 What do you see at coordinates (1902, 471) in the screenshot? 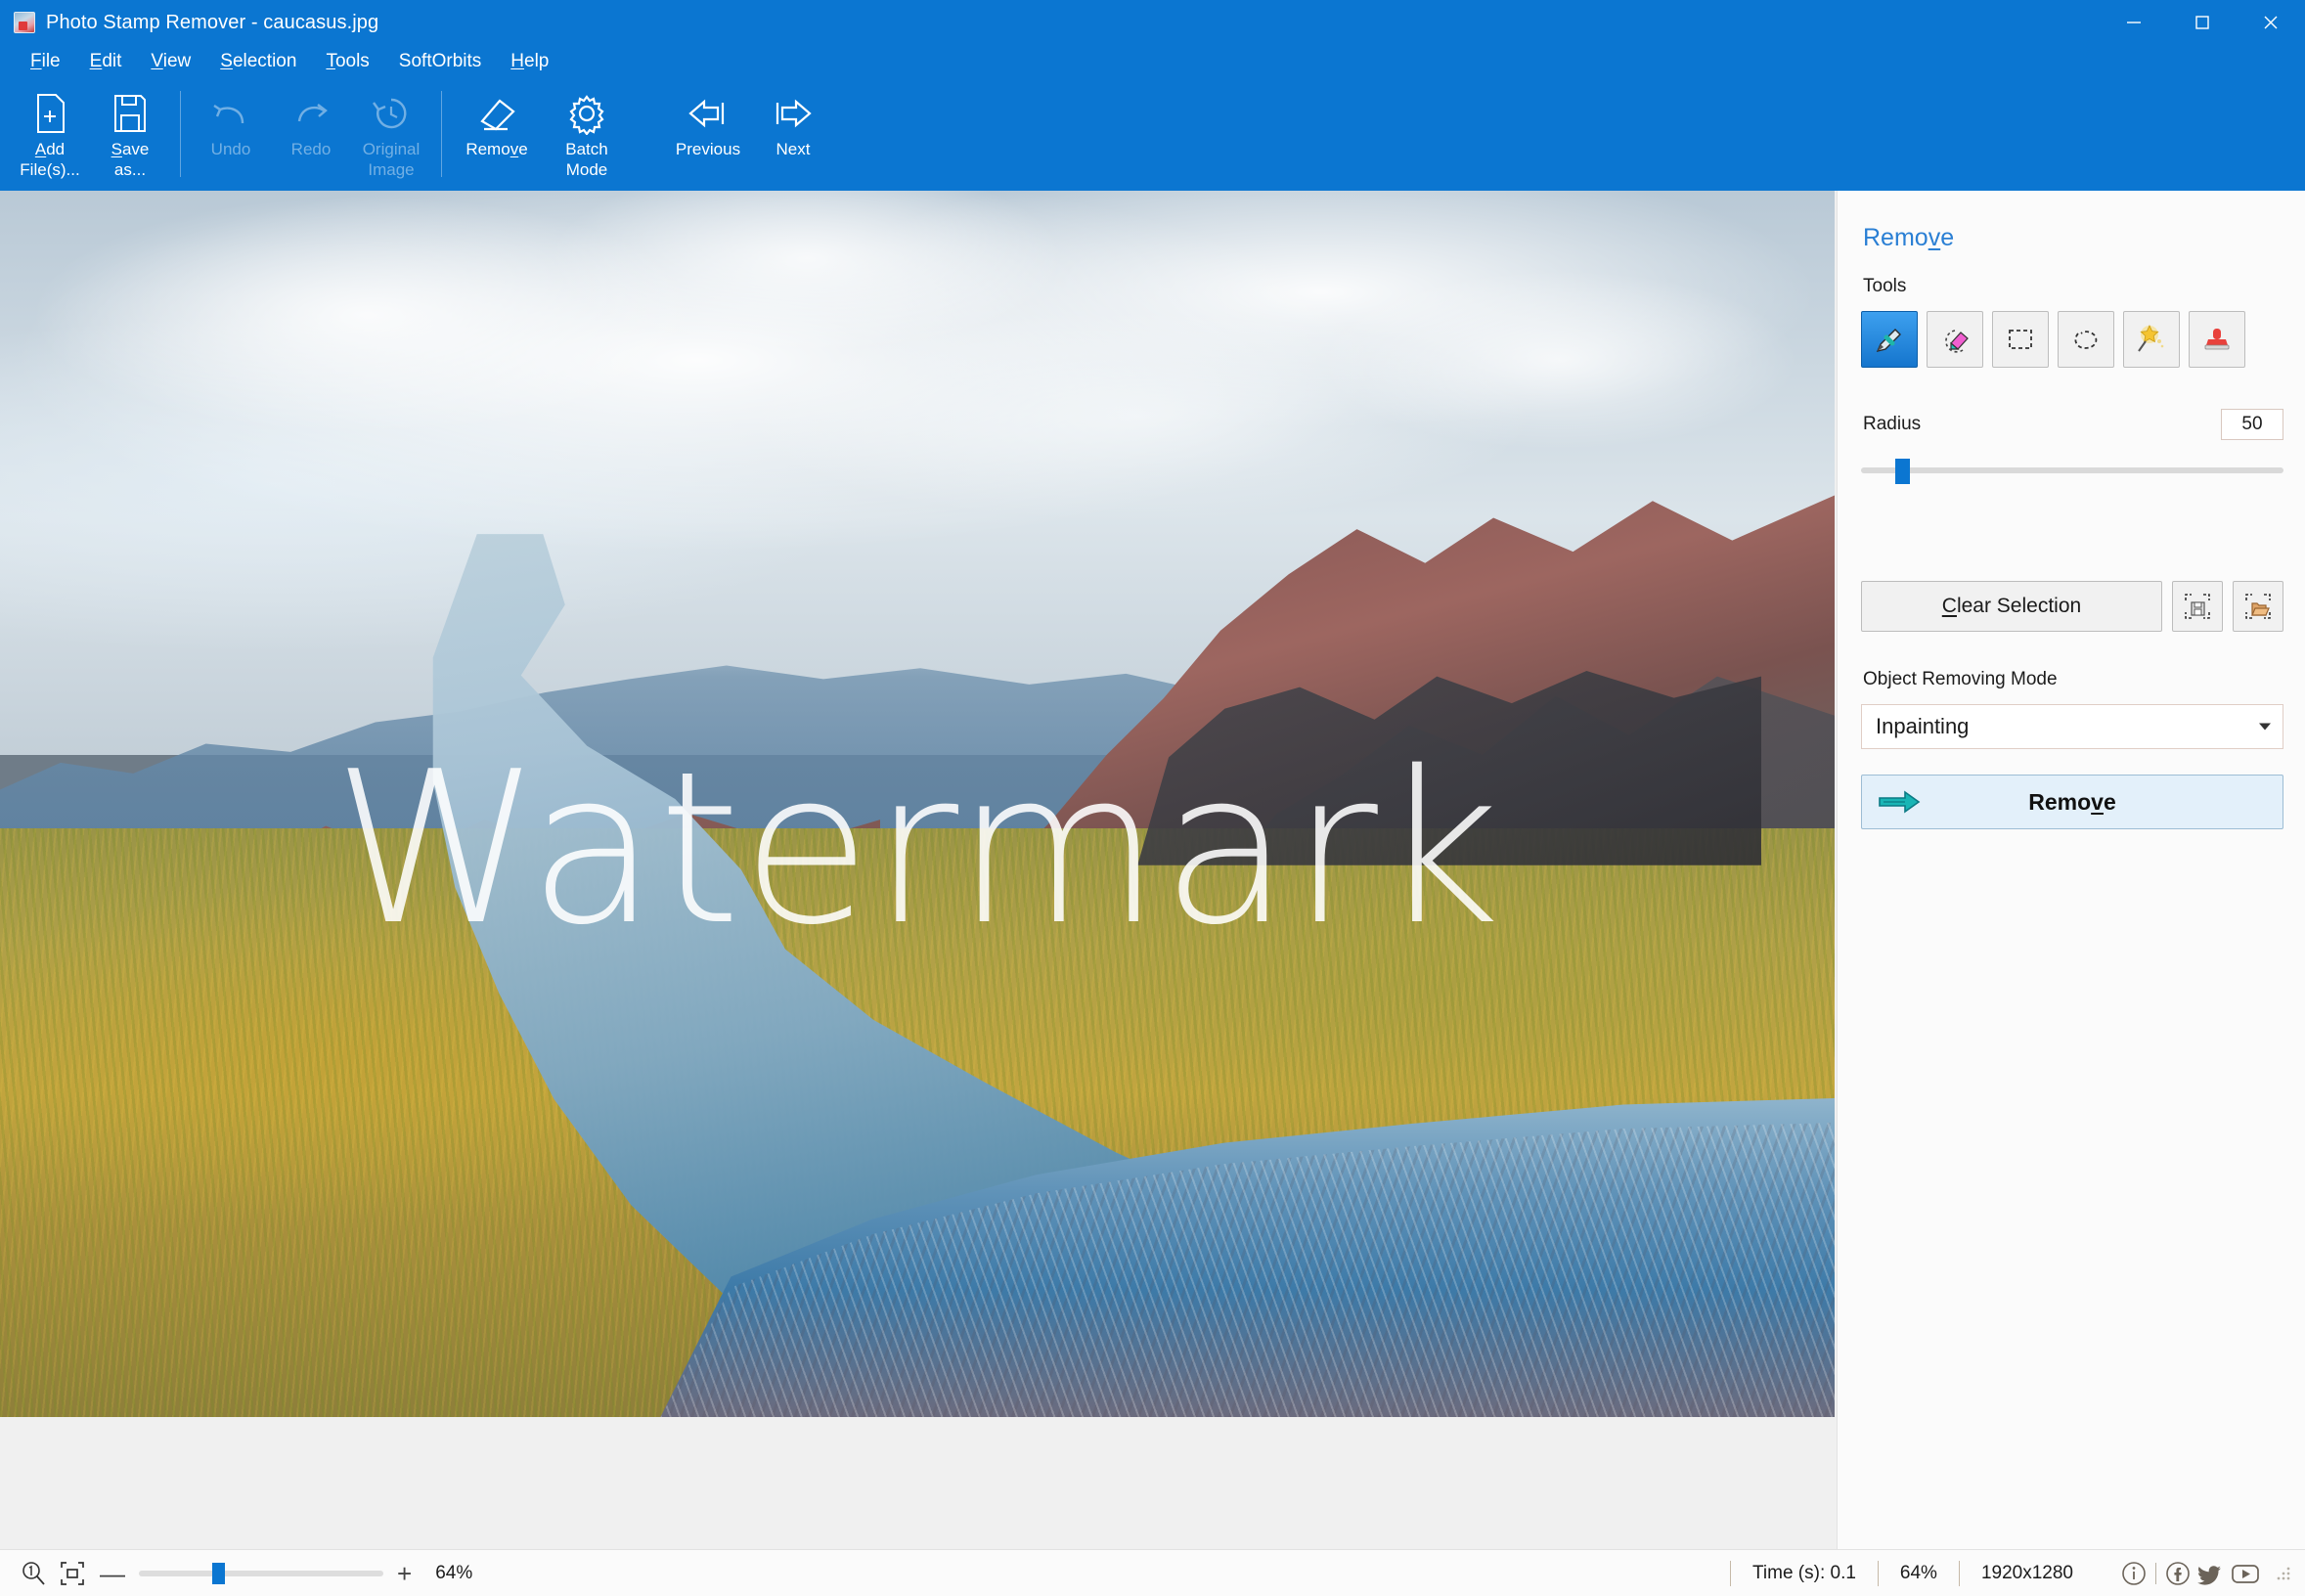
I see `radius-slider-thumb` at bounding box center [1902, 471].